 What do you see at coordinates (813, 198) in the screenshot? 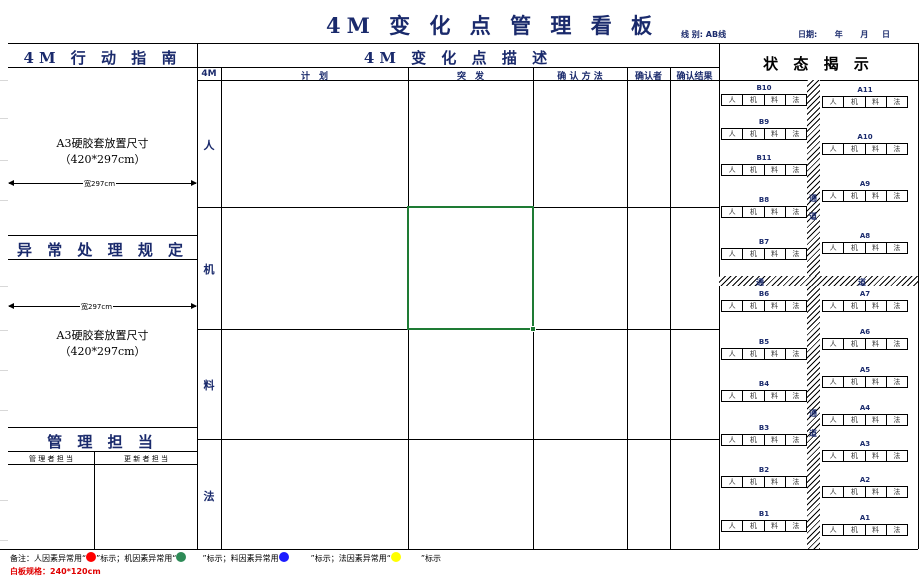
I see `aisle-mark-1: 通` at bounding box center [813, 198].